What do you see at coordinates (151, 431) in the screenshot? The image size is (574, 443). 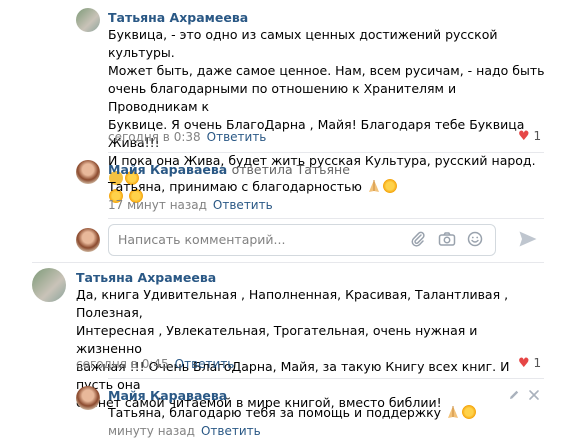 I see `comment-time: минуту назад` at bounding box center [151, 431].